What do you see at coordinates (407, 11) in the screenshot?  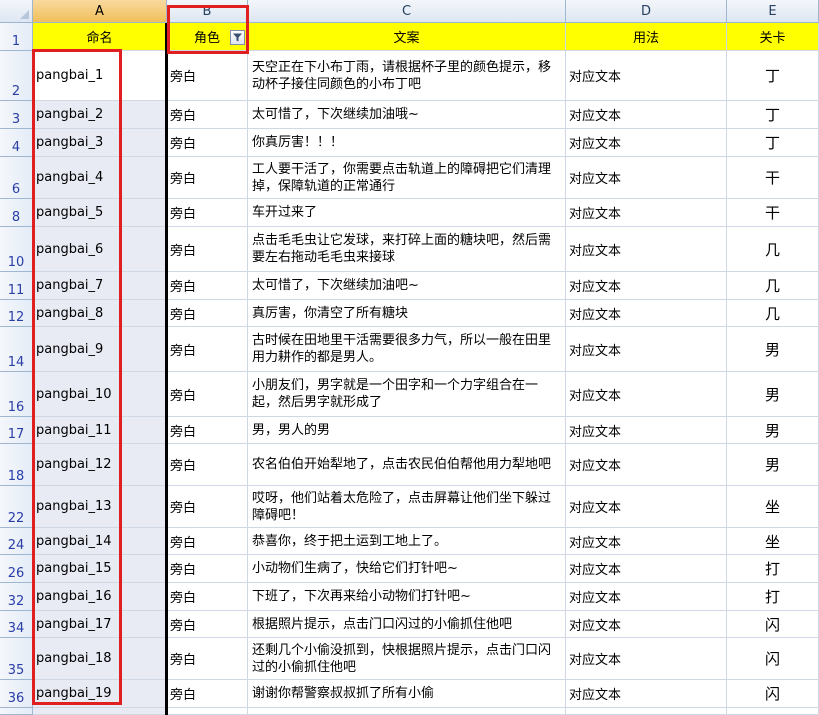 I see `column-header-c: C` at bounding box center [407, 11].